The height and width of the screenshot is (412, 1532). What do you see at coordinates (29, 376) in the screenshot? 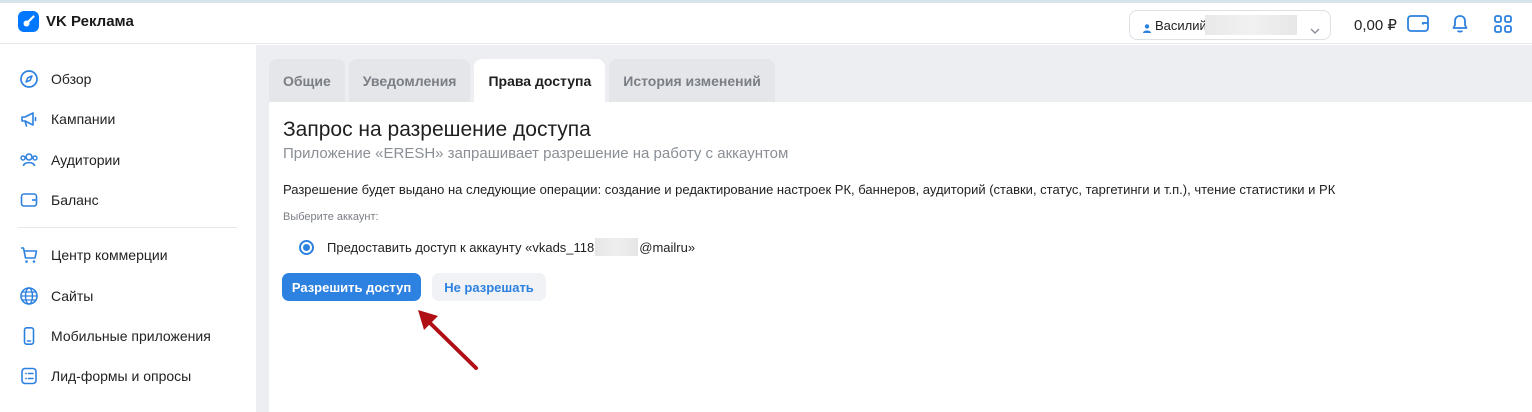
I see `list-icon` at bounding box center [29, 376].